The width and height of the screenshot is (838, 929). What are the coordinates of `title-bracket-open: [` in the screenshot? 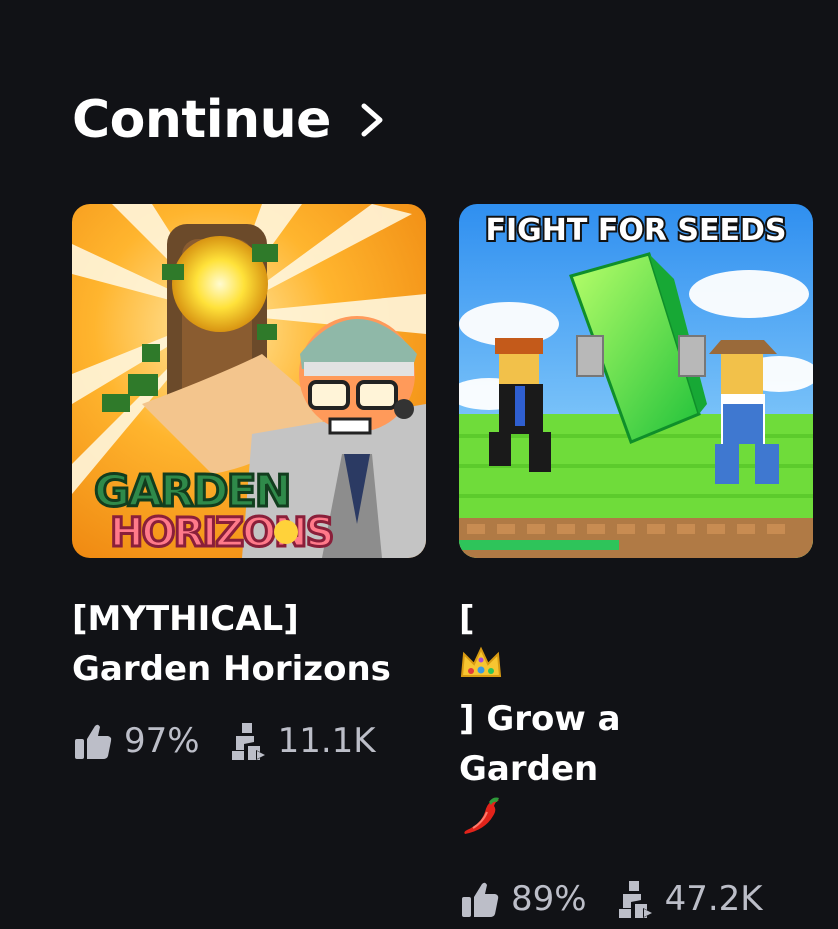 It's located at (467, 619).